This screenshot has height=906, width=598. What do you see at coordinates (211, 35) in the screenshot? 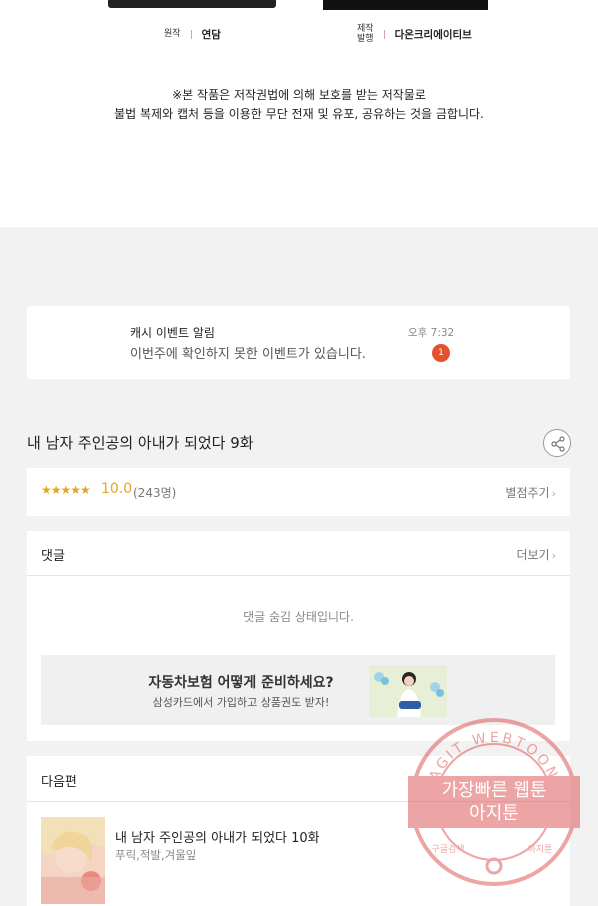
I see `credit-original-name: 연담` at bounding box center [211, 35].